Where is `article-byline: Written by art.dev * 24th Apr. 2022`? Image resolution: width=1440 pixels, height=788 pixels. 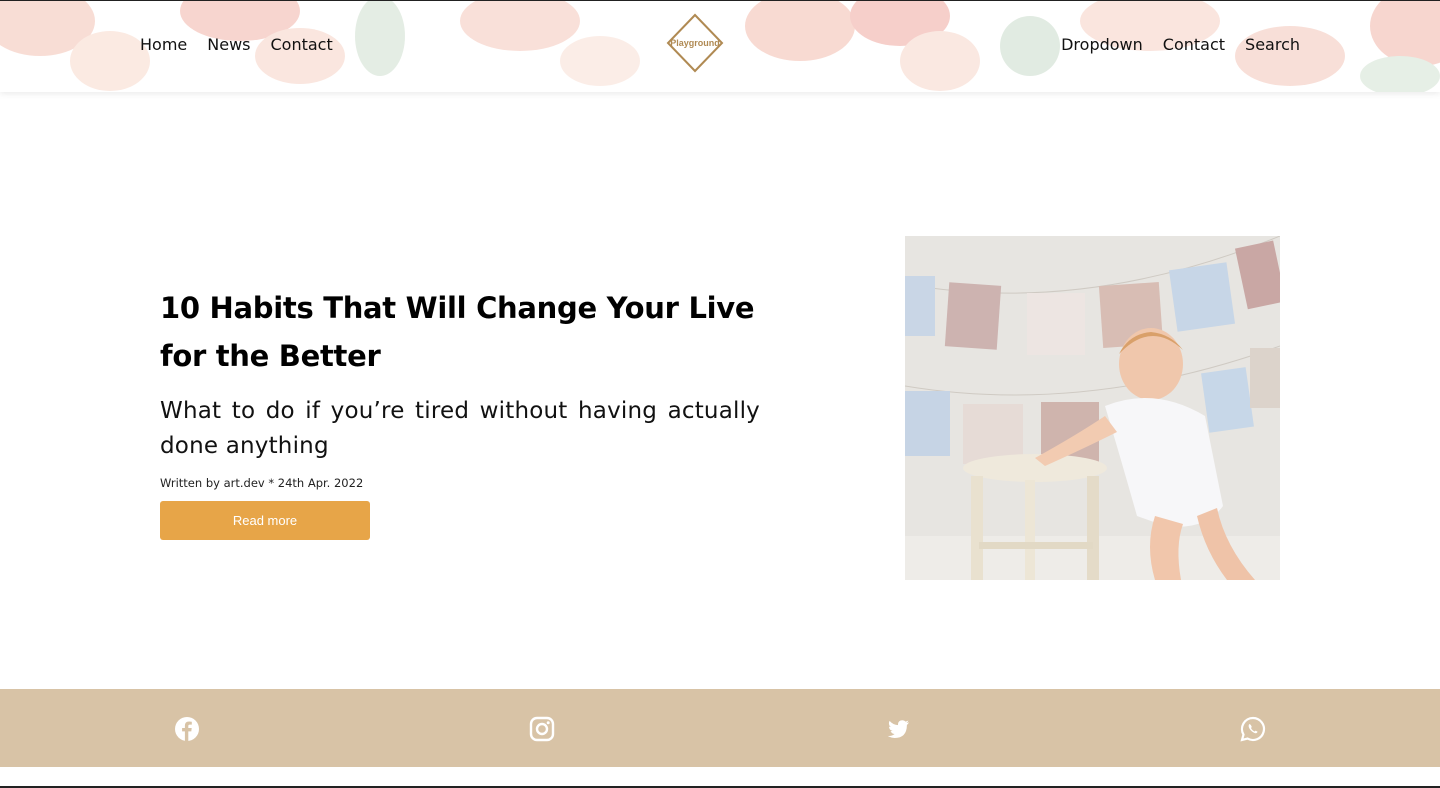 article-byline: Written by art.dev * 24th Apr. 2022 is located at coordinates (262, 483).